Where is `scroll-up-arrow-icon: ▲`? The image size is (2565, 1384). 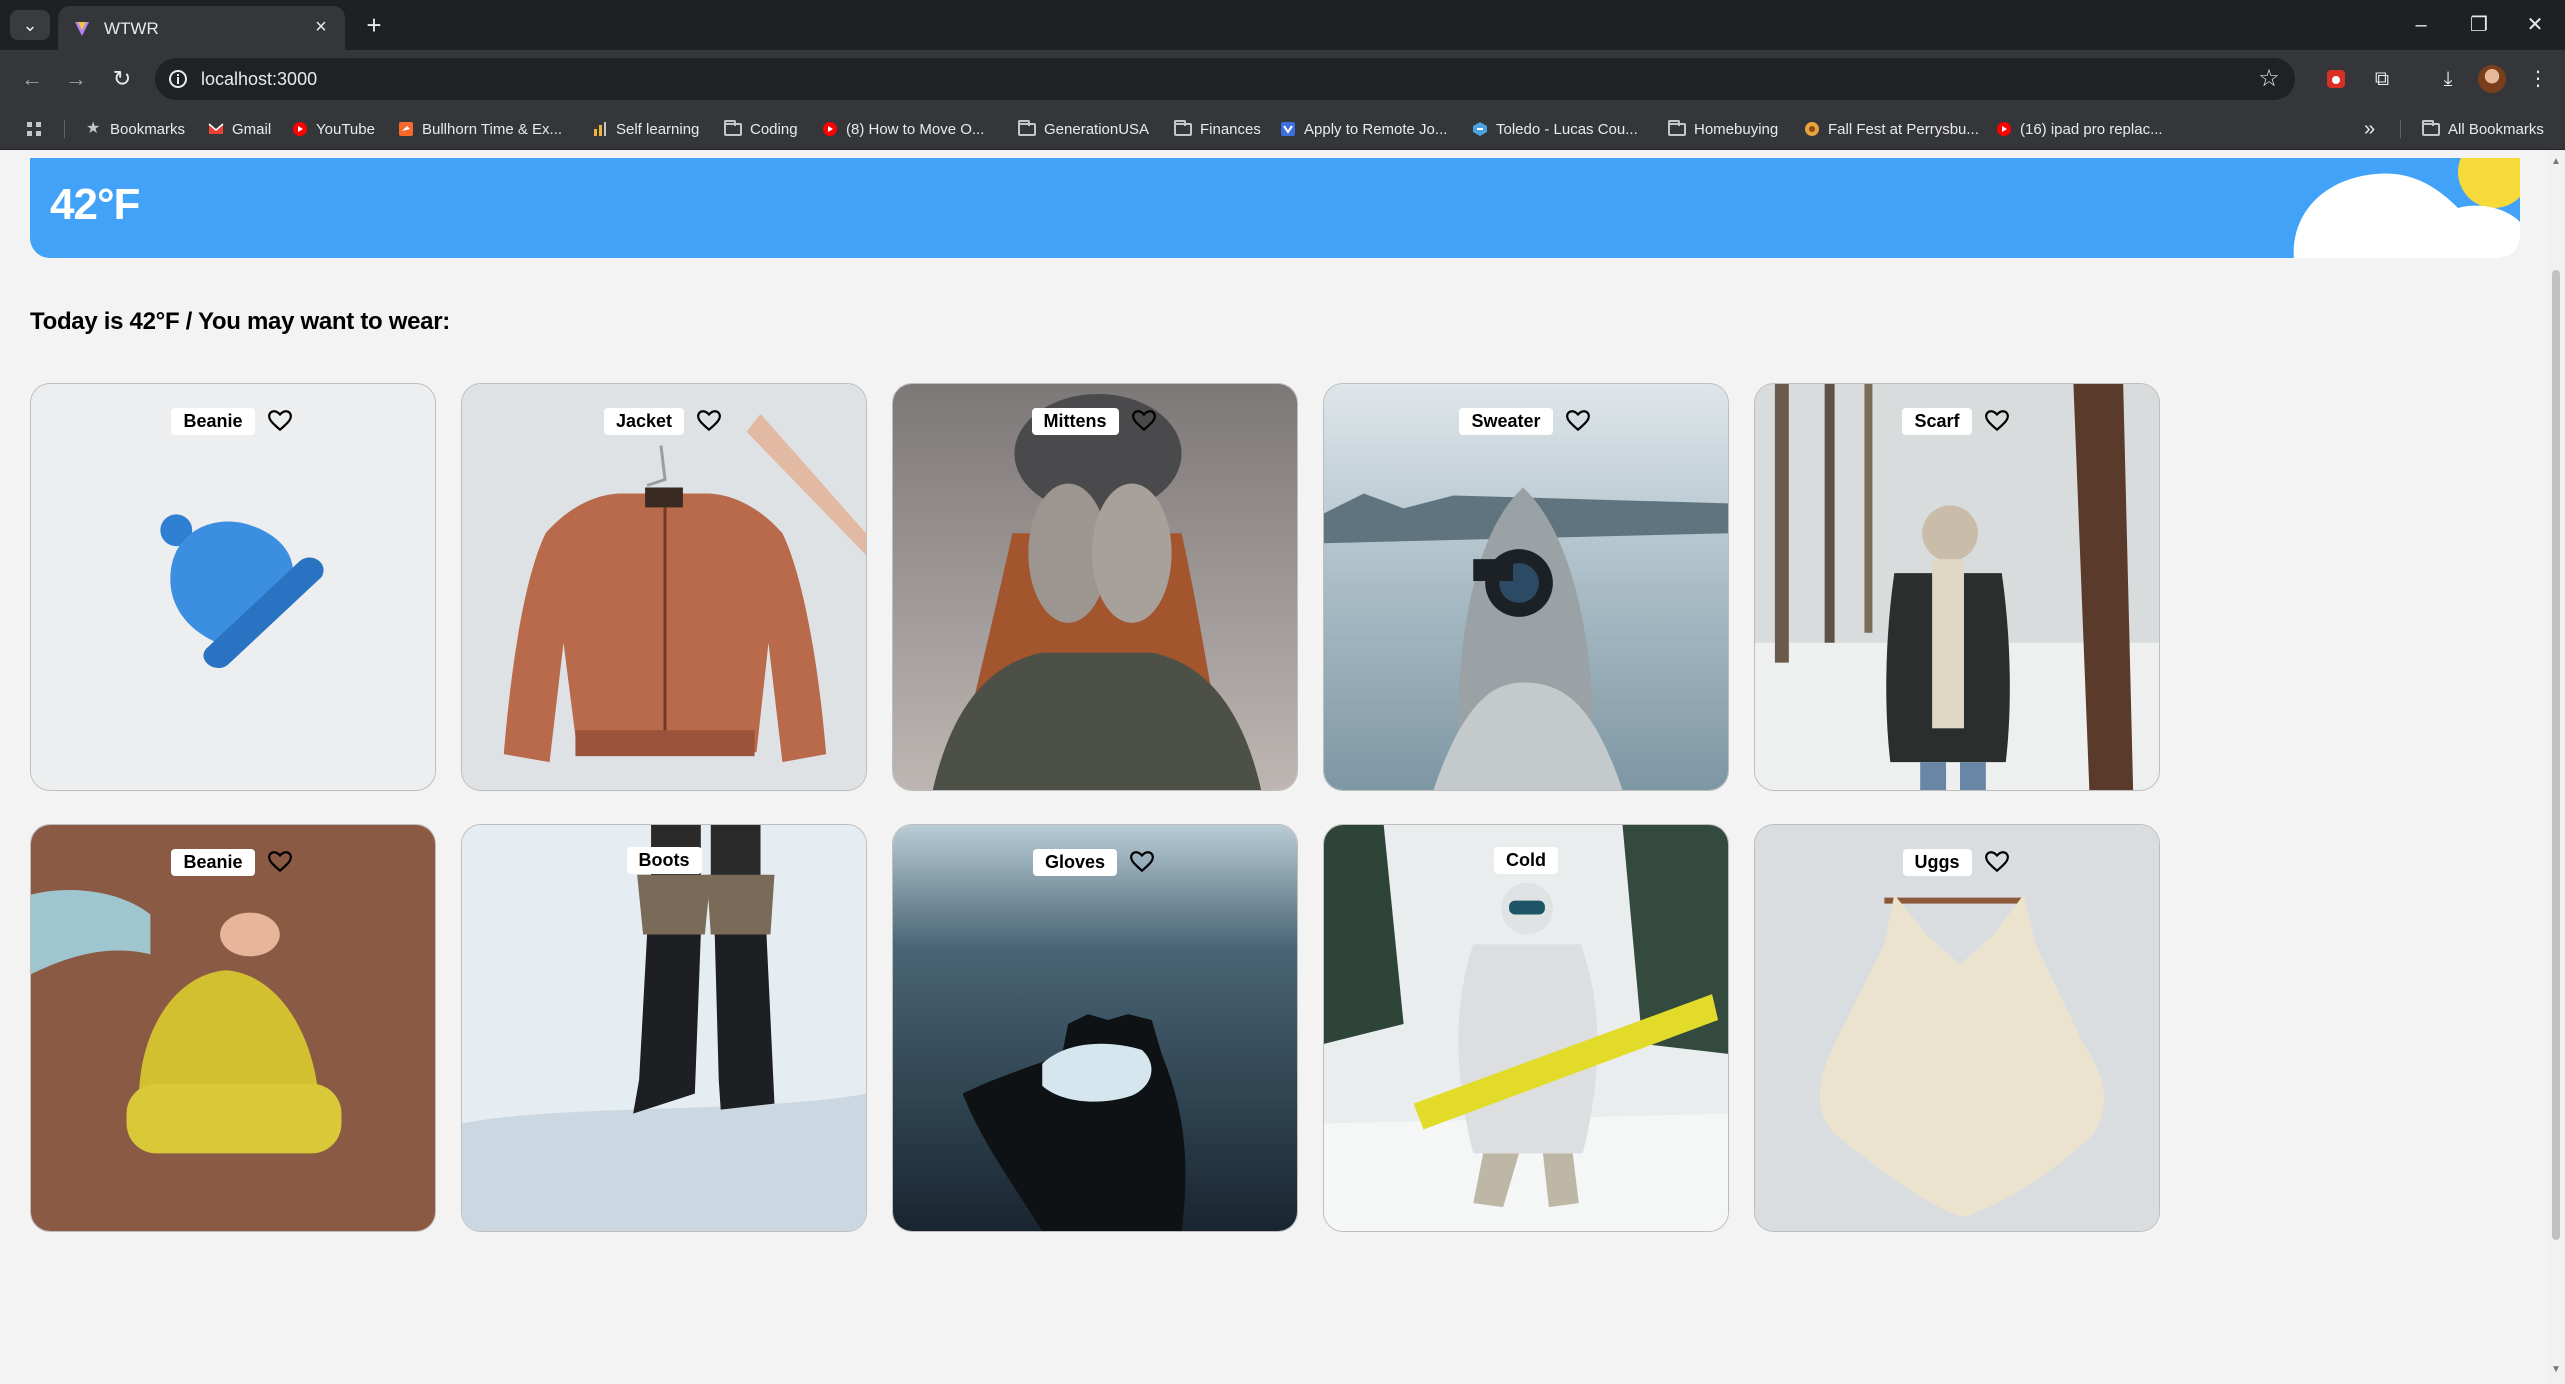 scroll-up-arrow-icon: ▲ is located at coordinates (2556, 162).